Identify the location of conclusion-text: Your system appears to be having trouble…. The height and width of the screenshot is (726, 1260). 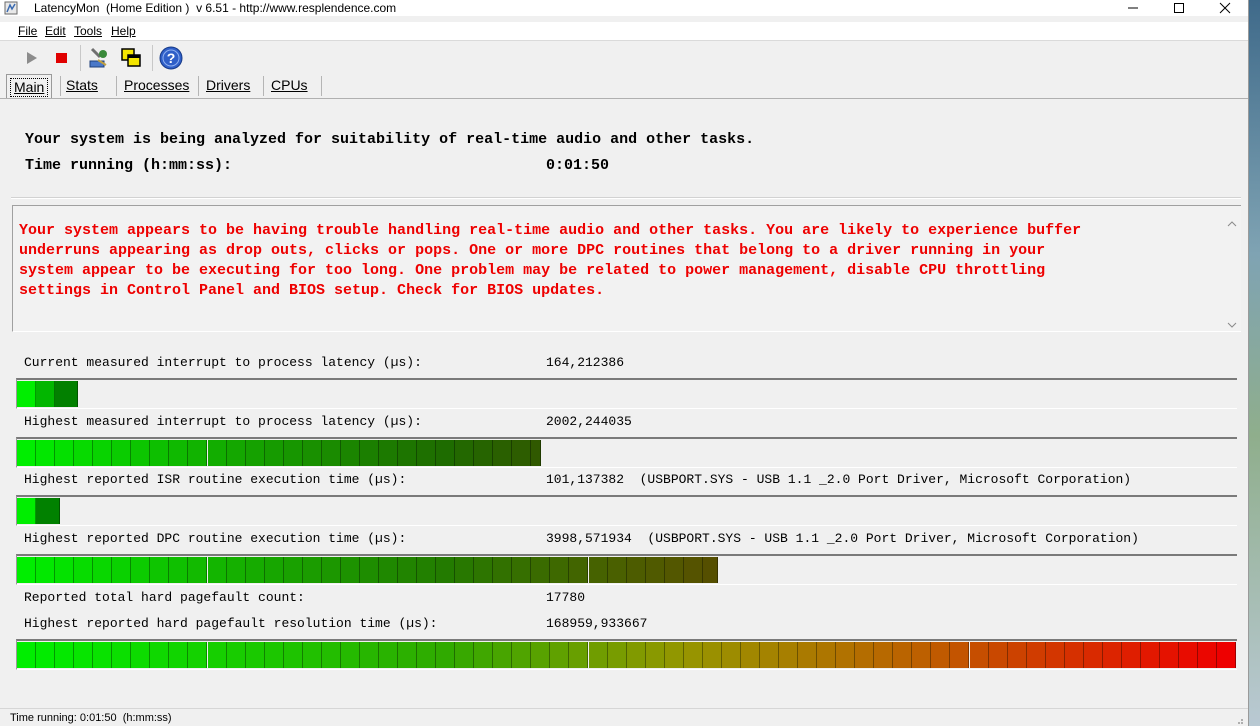
(550, 260).